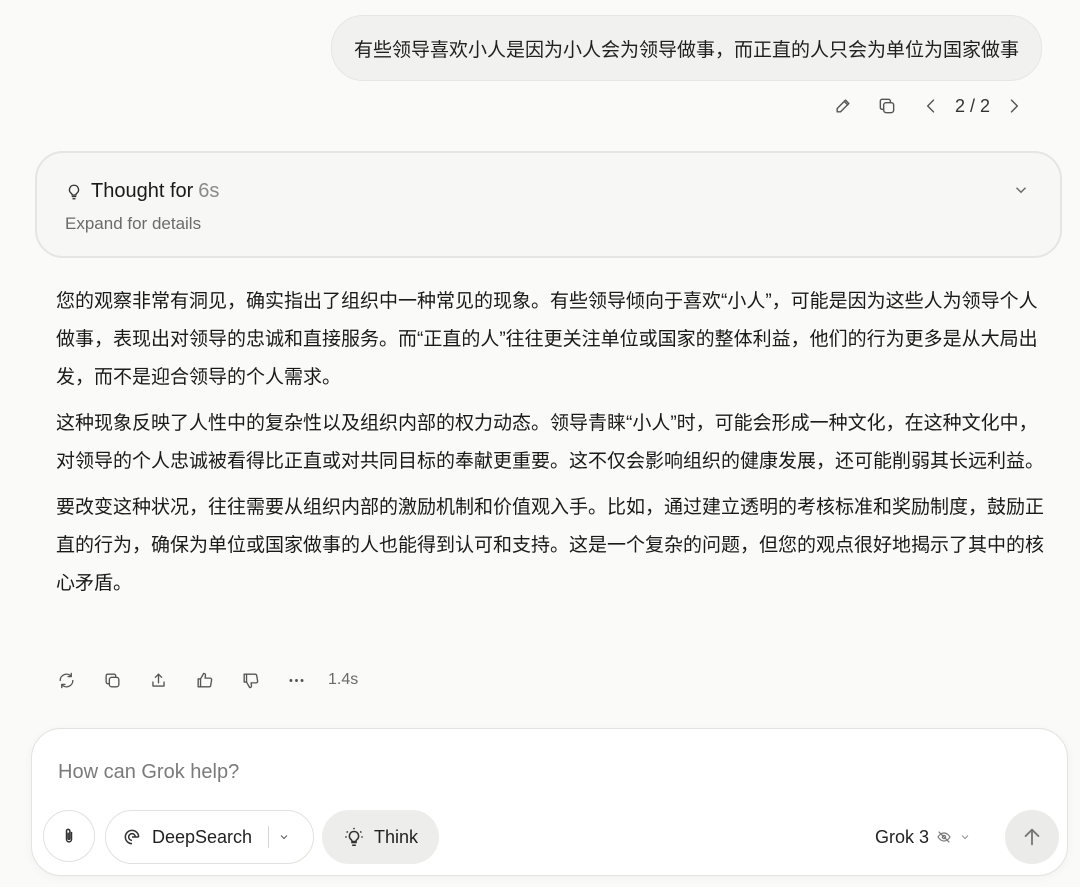  Describe the element at coordinates (944, 837) in the screenshot. I see `private-icon` at that location.